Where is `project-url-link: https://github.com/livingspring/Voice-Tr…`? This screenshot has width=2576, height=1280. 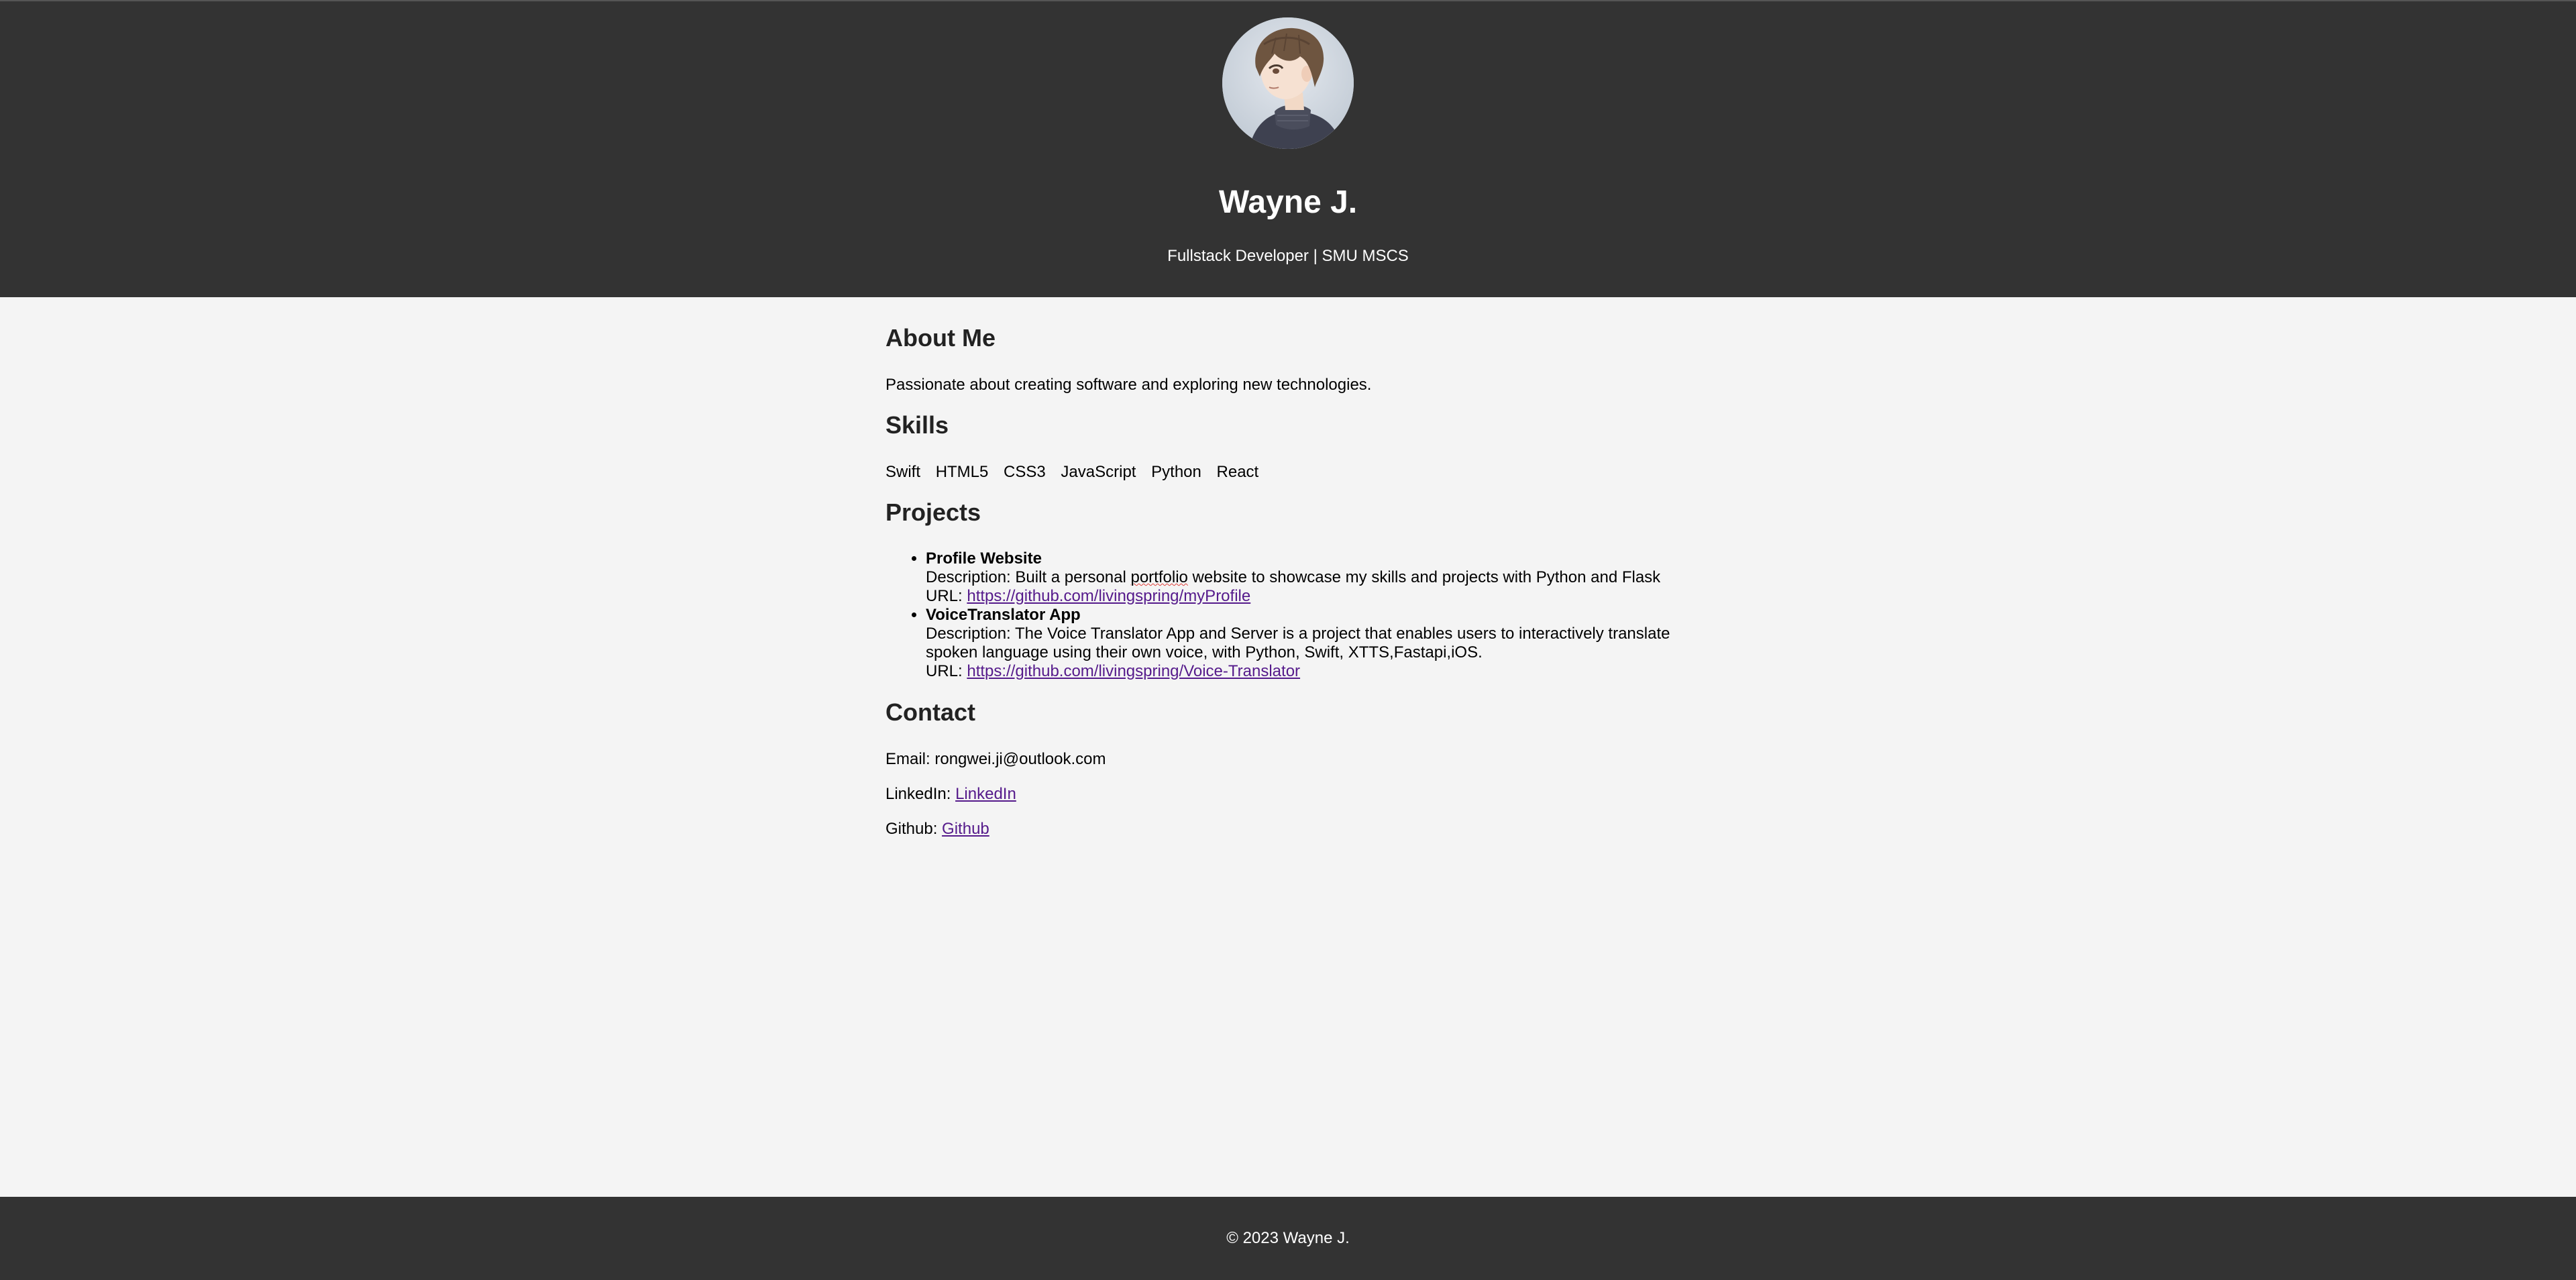
project-url-link: https://github.com/livingspring/Voice-Tr… is located at coordinates (1133, 671).